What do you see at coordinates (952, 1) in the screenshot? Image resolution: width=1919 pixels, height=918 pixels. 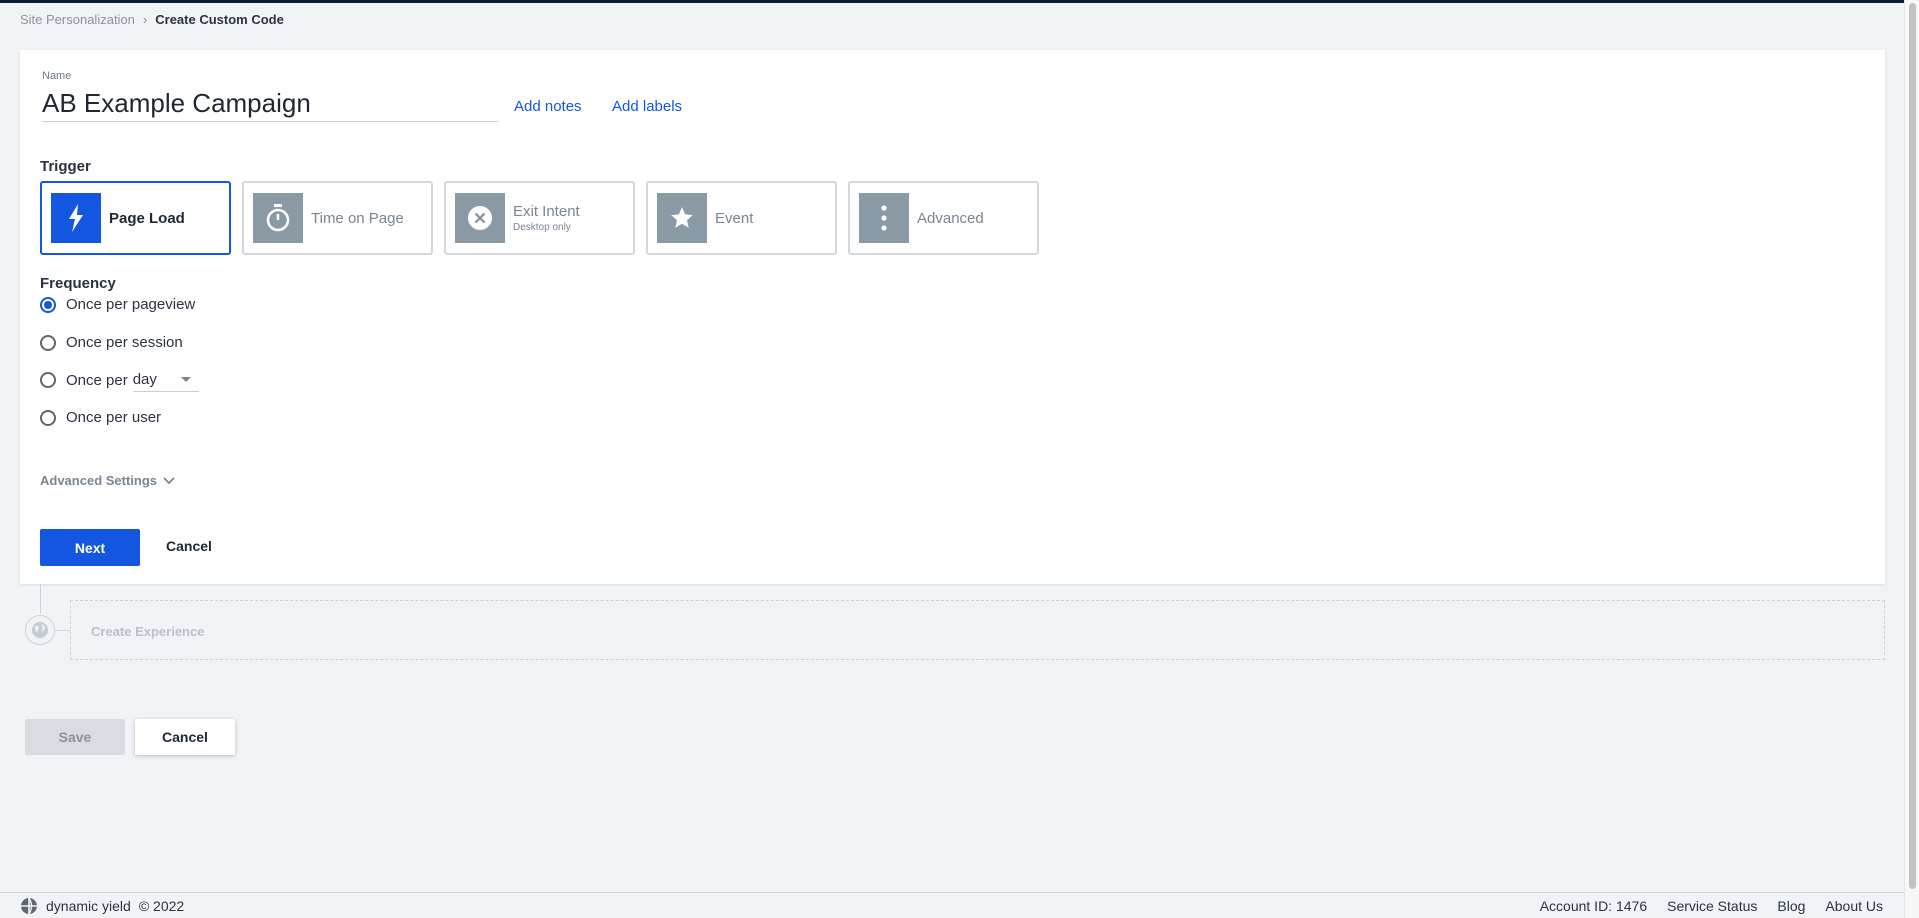 I see `top-border` at bounding box center [952, 1].